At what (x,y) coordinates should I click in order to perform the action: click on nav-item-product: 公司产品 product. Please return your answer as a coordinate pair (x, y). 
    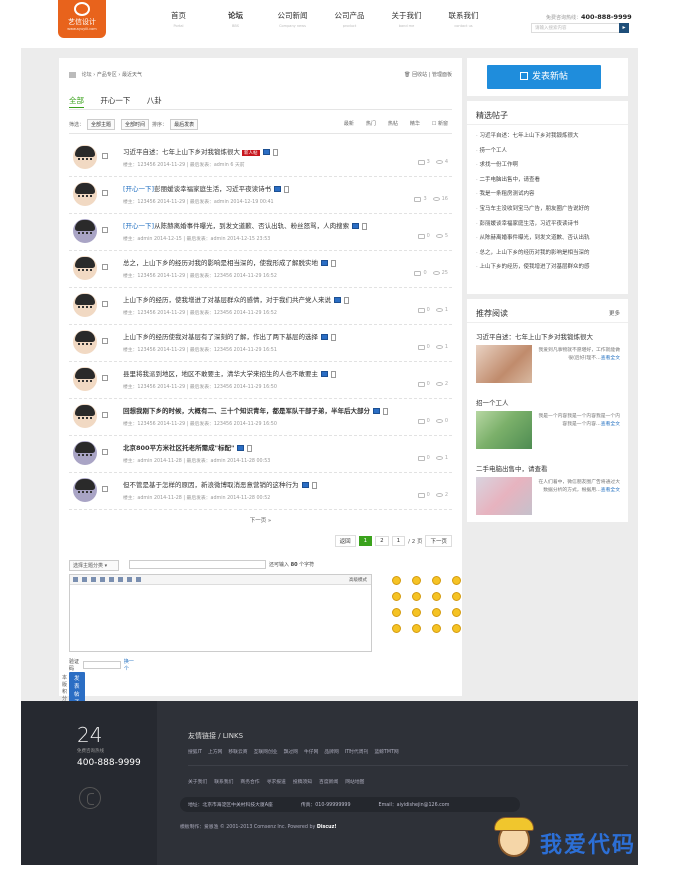
    Looking at the image, I should click on (349, 19).